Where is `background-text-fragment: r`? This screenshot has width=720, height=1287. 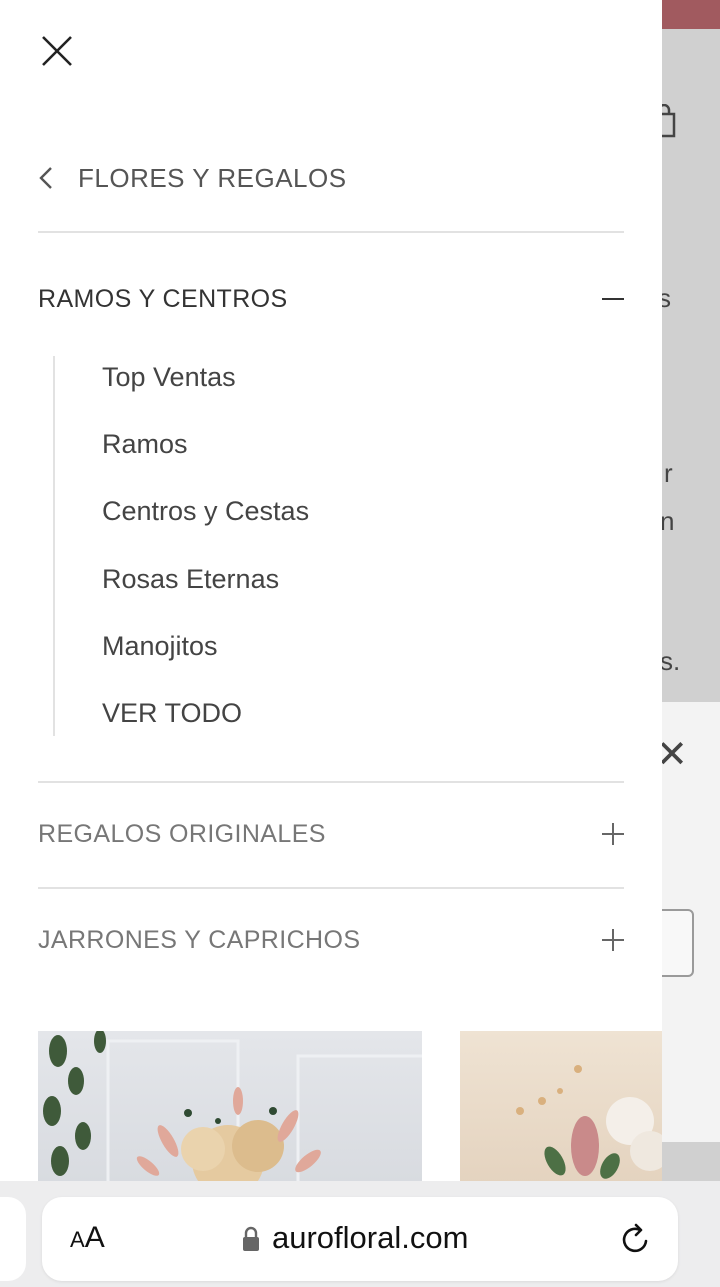 background-text-fragment: r is located at coordinates (668, 473).